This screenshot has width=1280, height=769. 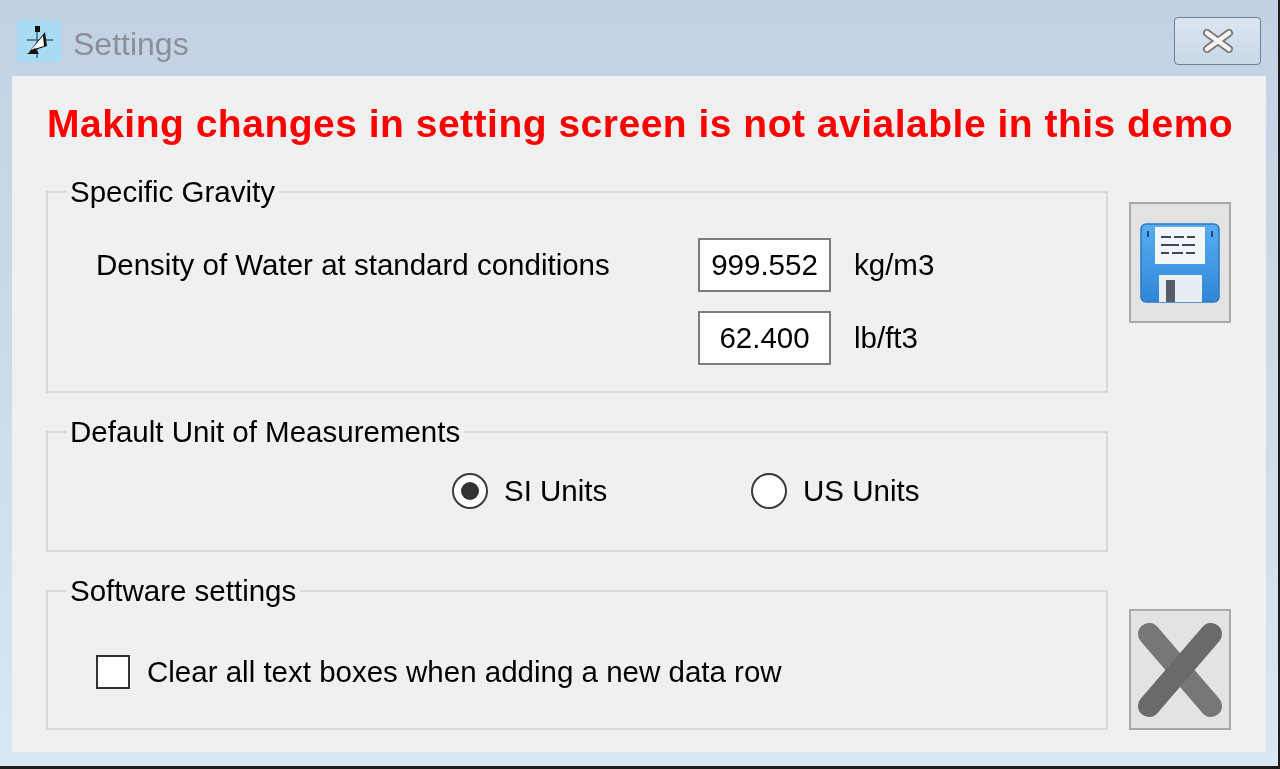 I want to click on radio-label: US Units, so click(x=861, y=491).